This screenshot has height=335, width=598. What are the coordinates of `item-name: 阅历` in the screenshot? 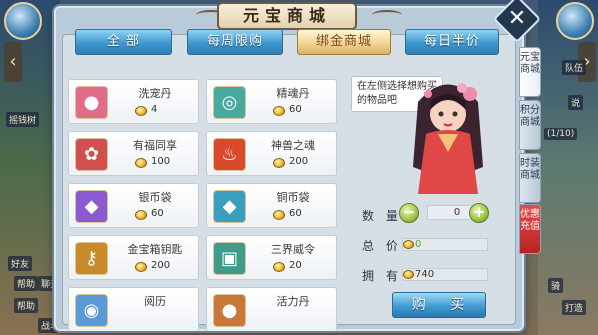 It's located at (155, 301).